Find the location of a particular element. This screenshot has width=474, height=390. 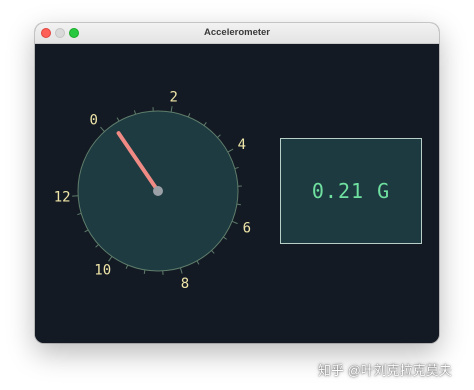

gauge-needle-hub is located at coordinates (158, 191).